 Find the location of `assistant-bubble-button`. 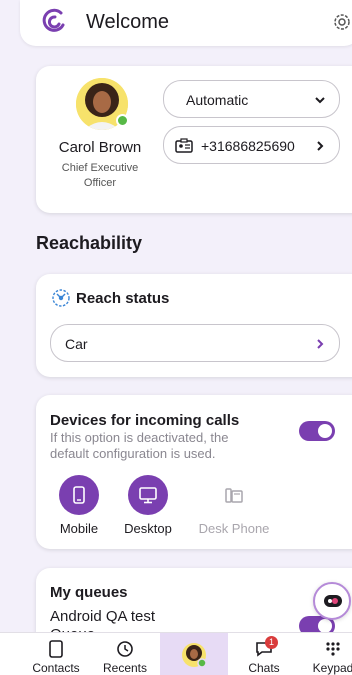

assistant-bubble-button is located at coordinates (332, 601).